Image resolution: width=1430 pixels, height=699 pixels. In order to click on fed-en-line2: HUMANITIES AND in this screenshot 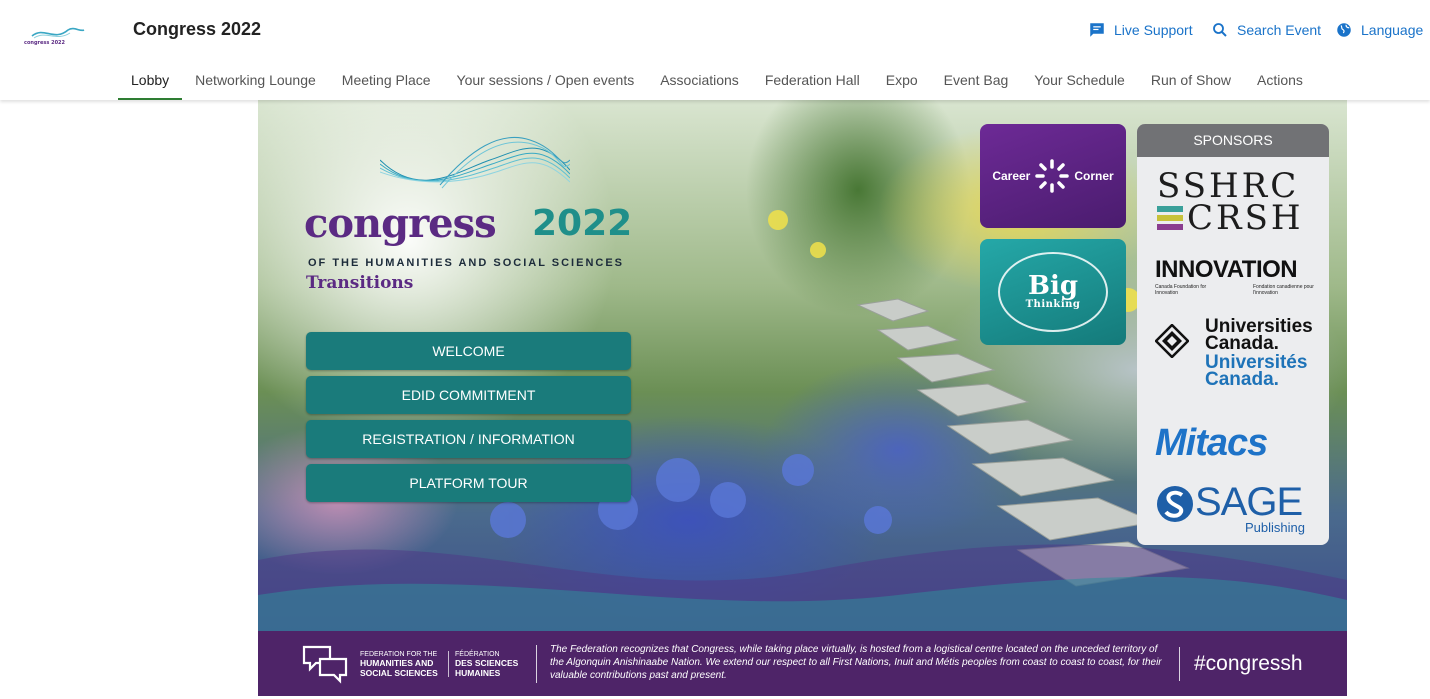, I will do `click(397, 663)`.